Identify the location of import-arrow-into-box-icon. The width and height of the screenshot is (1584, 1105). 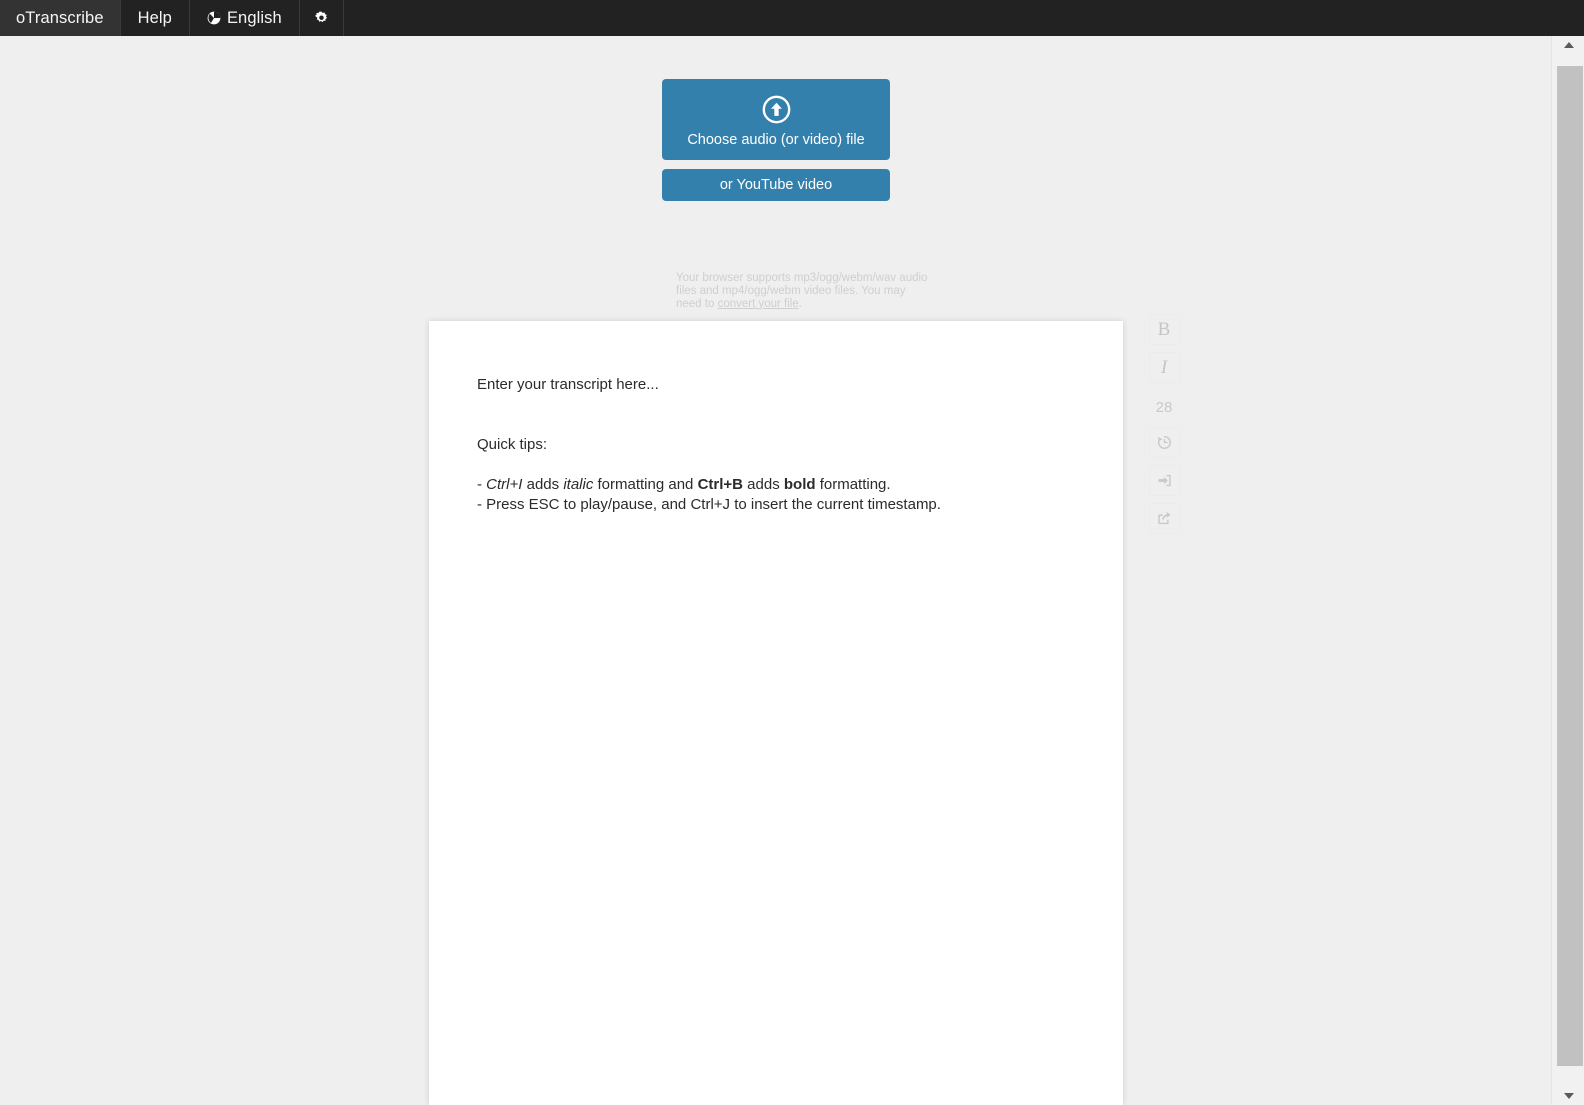
(1164, 480).